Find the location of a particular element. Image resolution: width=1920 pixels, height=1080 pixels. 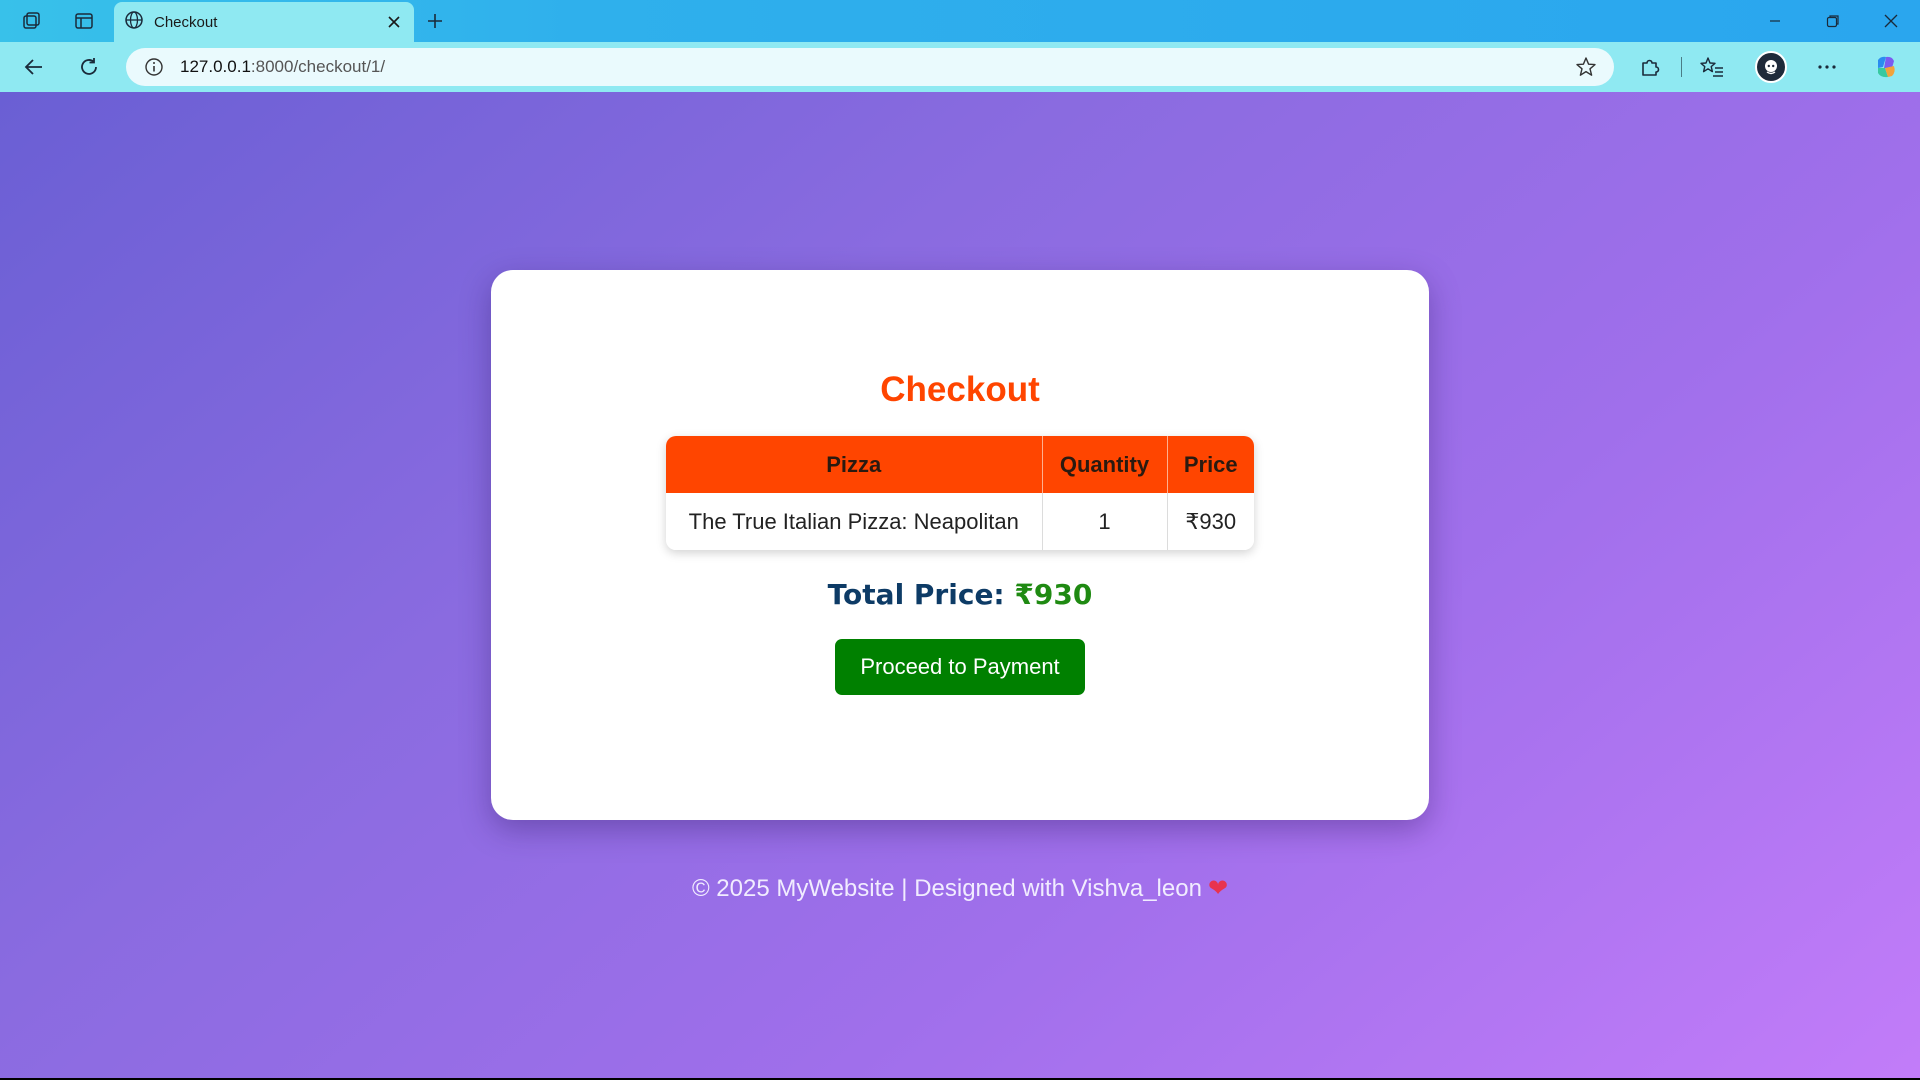

avatar is located at coordinates (1771, 67).